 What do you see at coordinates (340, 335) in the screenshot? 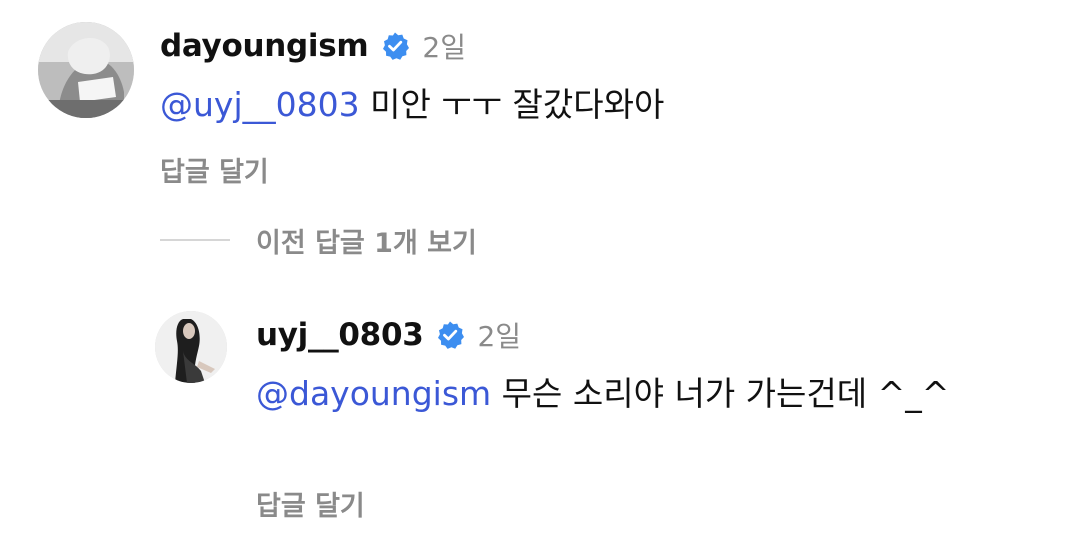
I see `reply-username: uyj__0803` at bounding box center [340, 335].